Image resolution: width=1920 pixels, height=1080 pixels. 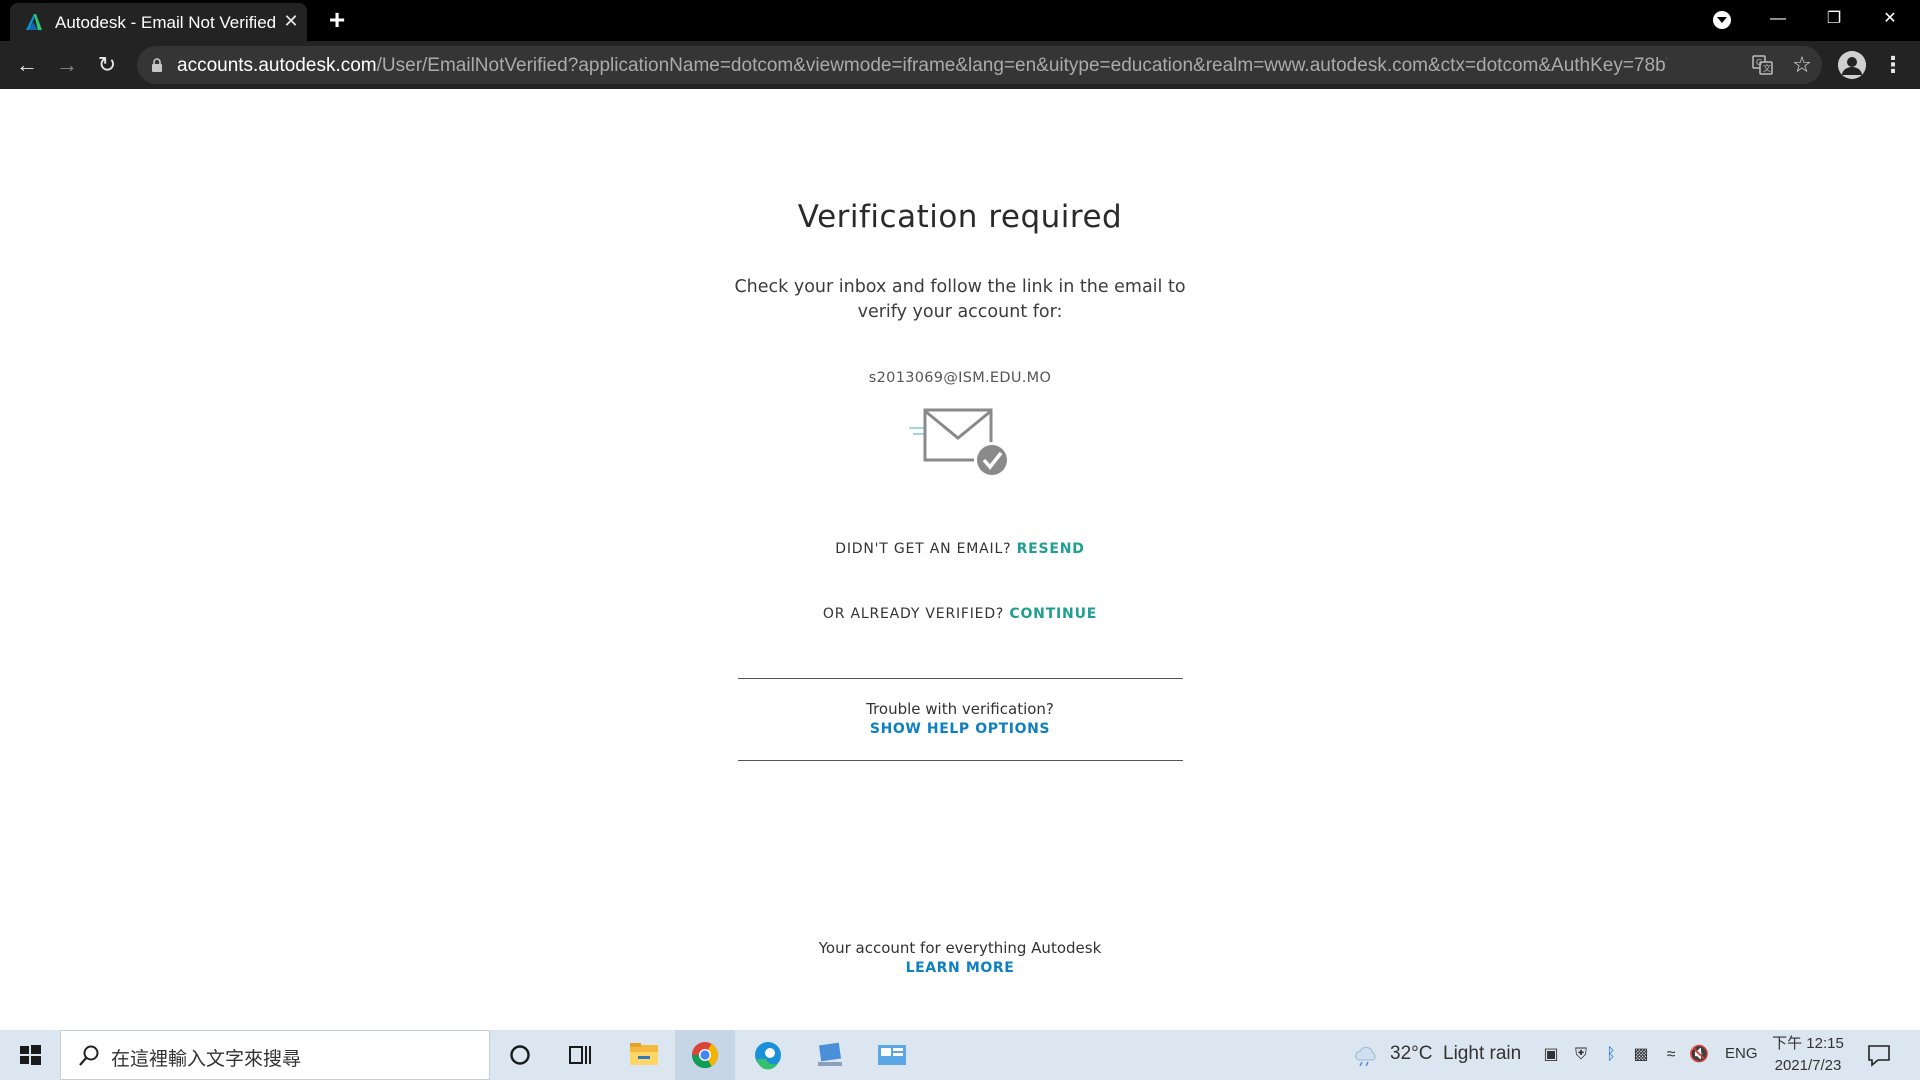 I want to click on svg-text: 文, so click(x=1767, y=68).